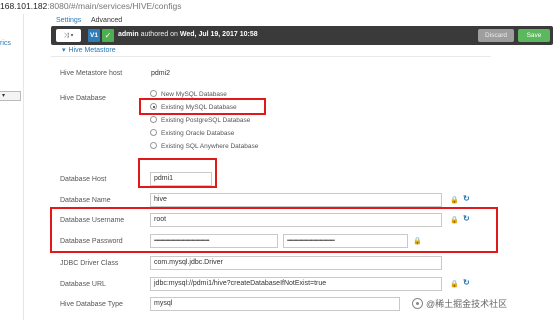 The width and height of the screenshot is (553, 320). I want to click on highlight-box-credentials, so click(274, 230).